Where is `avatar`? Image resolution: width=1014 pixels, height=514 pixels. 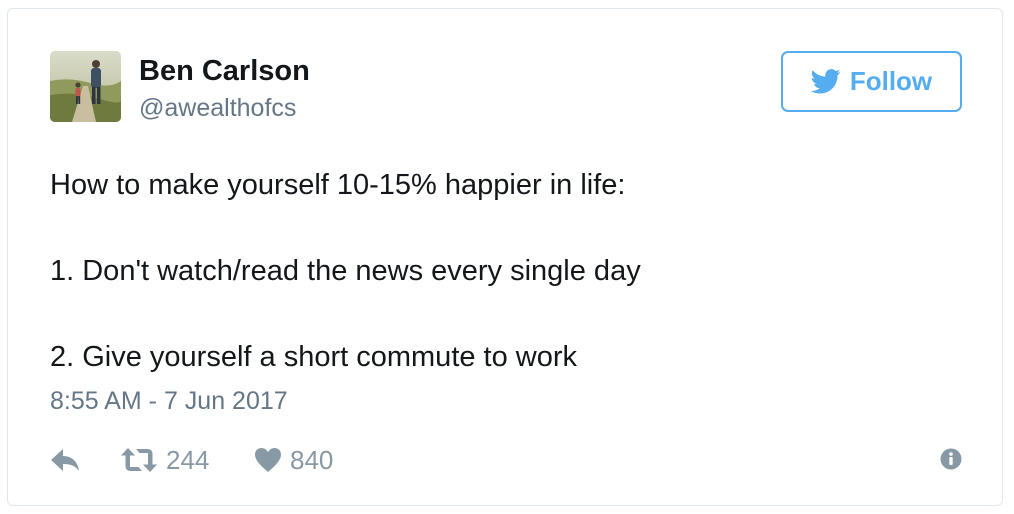
avatar is located at coordinates (85, 86).